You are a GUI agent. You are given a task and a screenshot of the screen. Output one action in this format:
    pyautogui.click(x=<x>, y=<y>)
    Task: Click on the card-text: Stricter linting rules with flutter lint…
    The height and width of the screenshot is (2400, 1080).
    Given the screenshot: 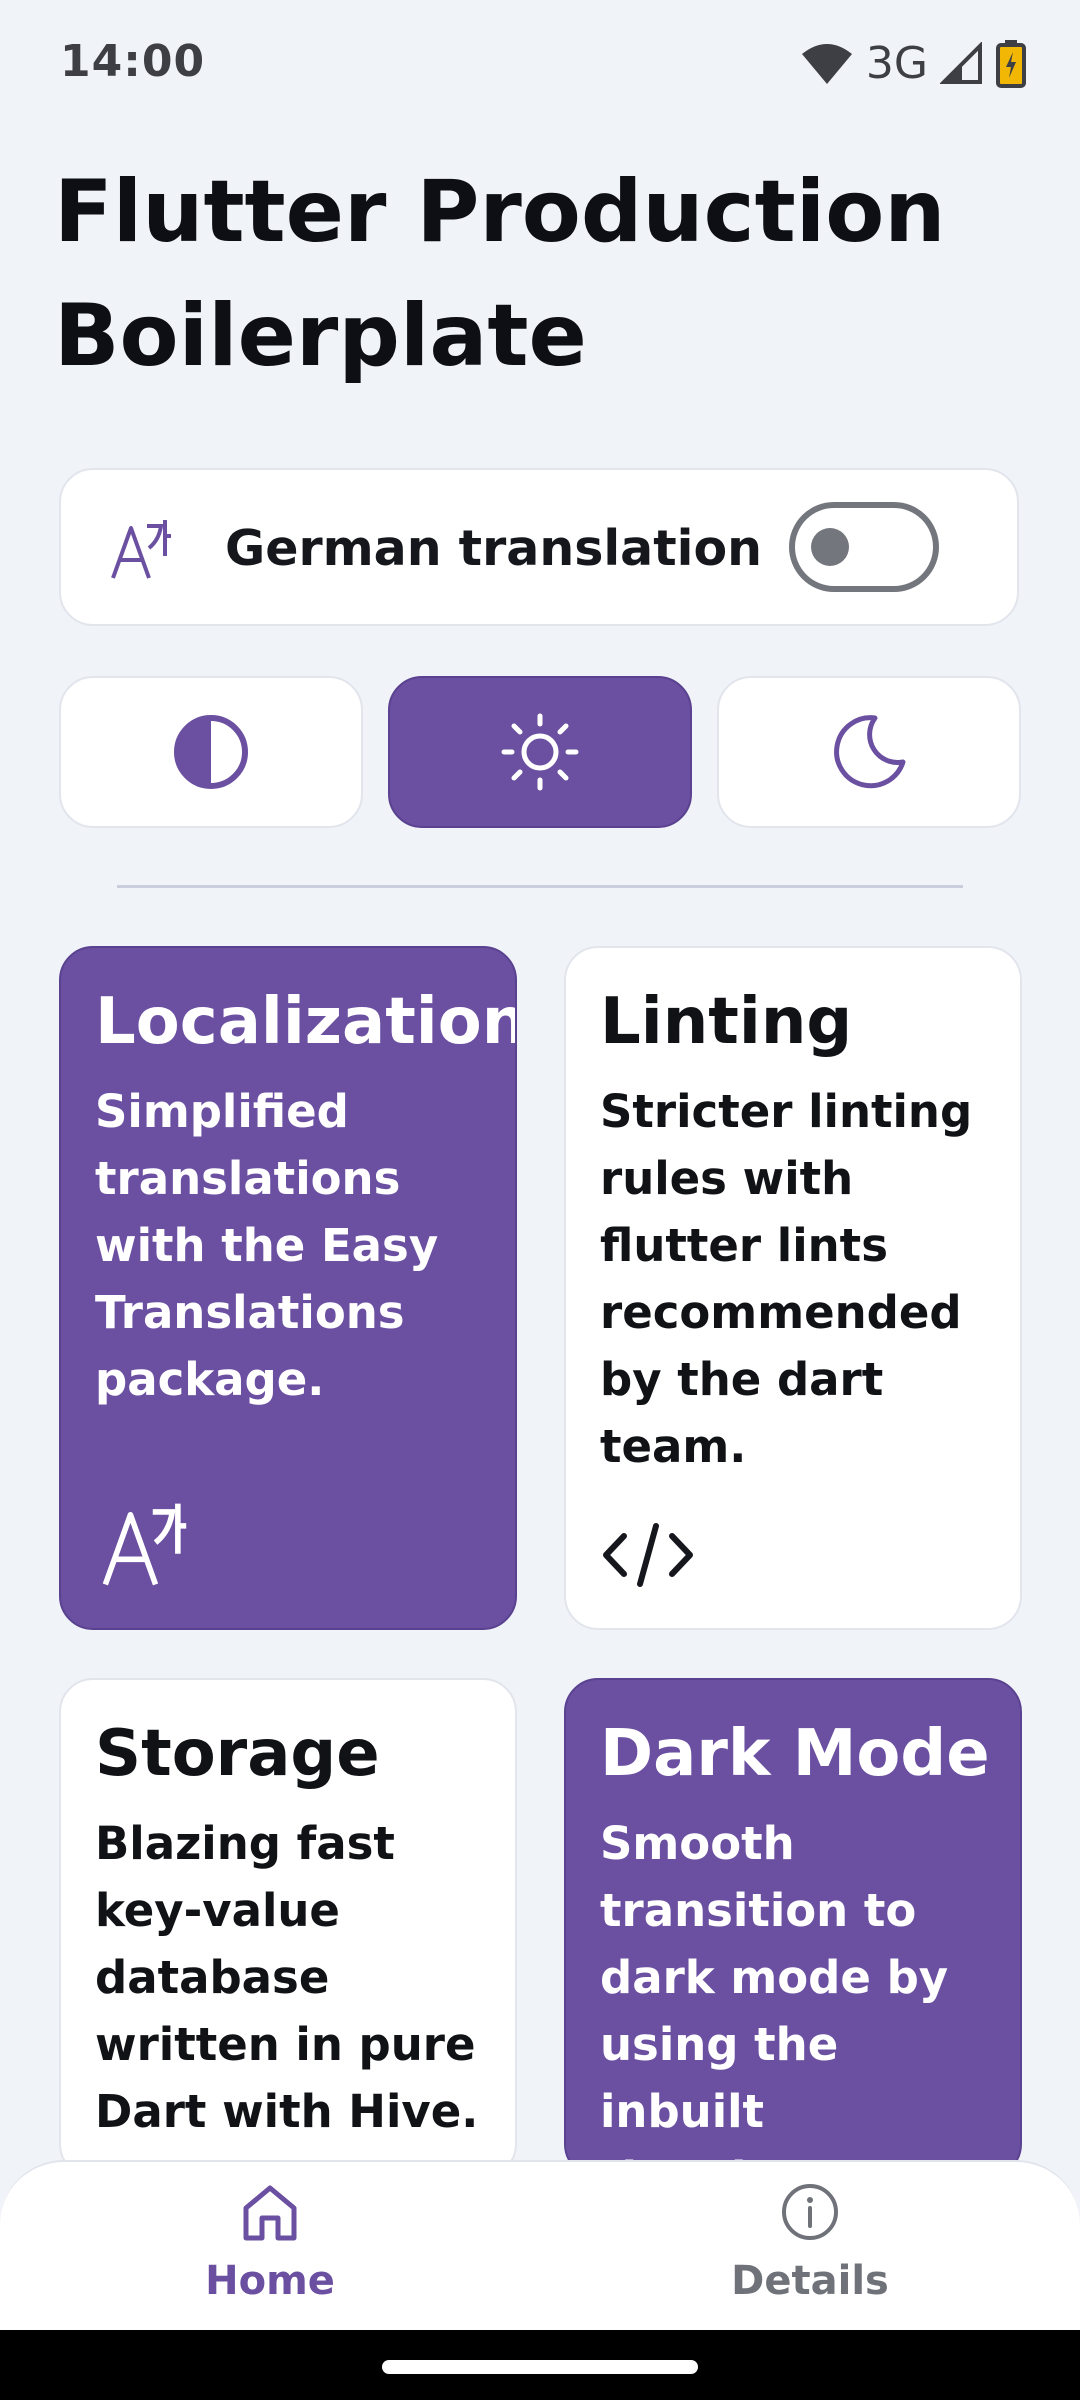 What is the action you would take?
    pyautogui.click(x=786, y=1279)
    